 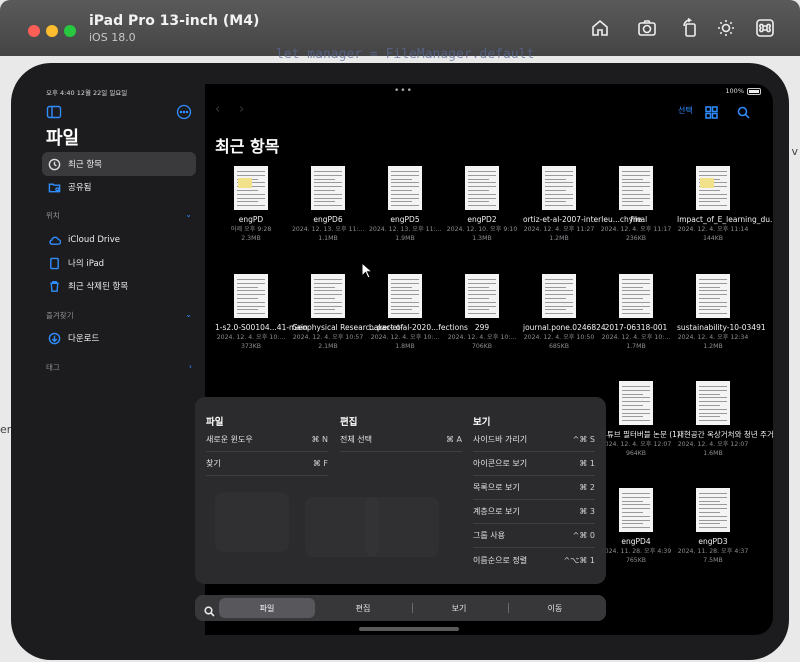 What do you see at coordinates (600, 28) in the screenshot?
I see `home-icon` at bounding box center [600, 28].